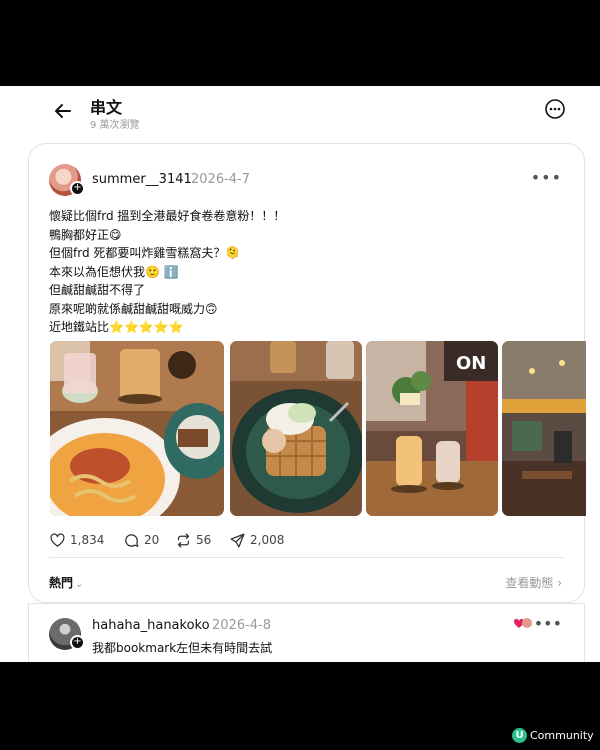  I want to click on chevron-down-icon: ⌄, so click(79, 584).